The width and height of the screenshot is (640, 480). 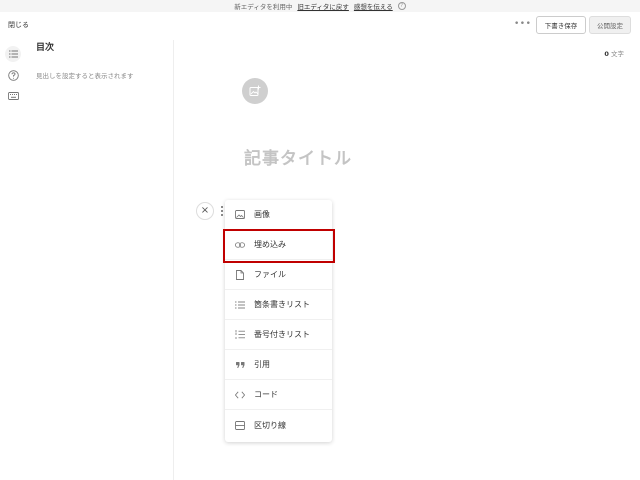 What do you see at coordinates (240, 365) in the screenshot?
I see `quote-icon` at bounding box center [240, 365].